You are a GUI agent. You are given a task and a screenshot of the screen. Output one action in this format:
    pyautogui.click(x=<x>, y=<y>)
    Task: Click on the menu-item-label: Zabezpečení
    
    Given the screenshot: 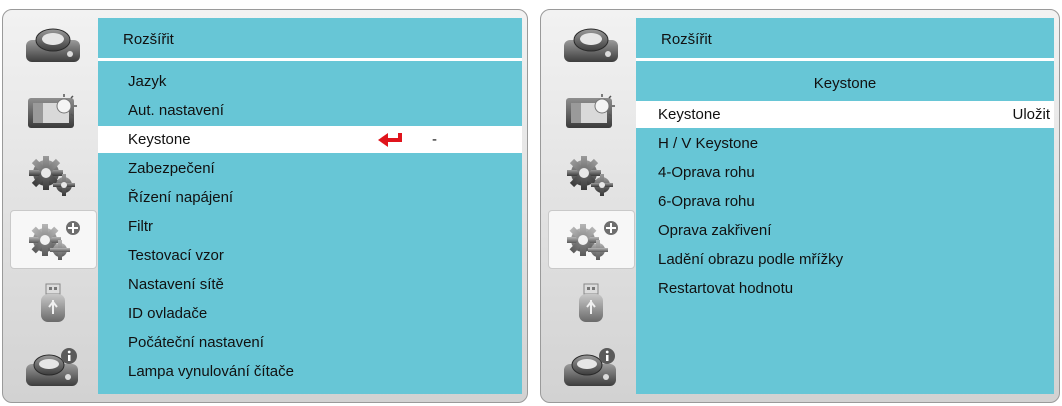 What is the action you would take?
    pyautogui.click(x=171, y=168)
    